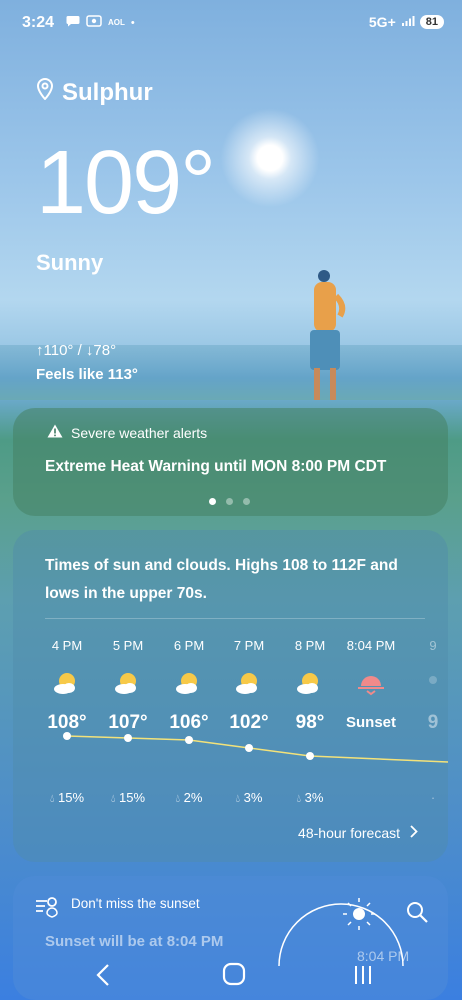  I want to click on sunset-alert-icon, so click(48, 907).